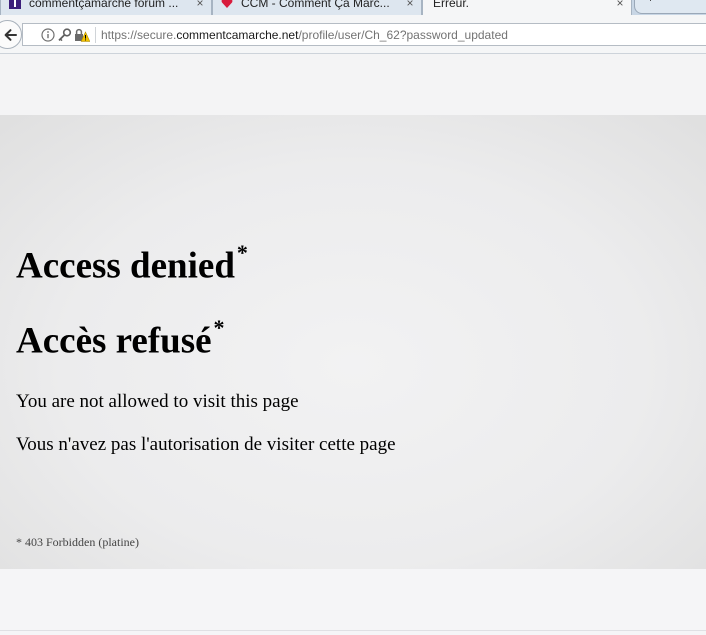 The height and width of the screenshot is (635, 706). I want to click on message-english: You are not allowed to visit this page, so click(157, 401).